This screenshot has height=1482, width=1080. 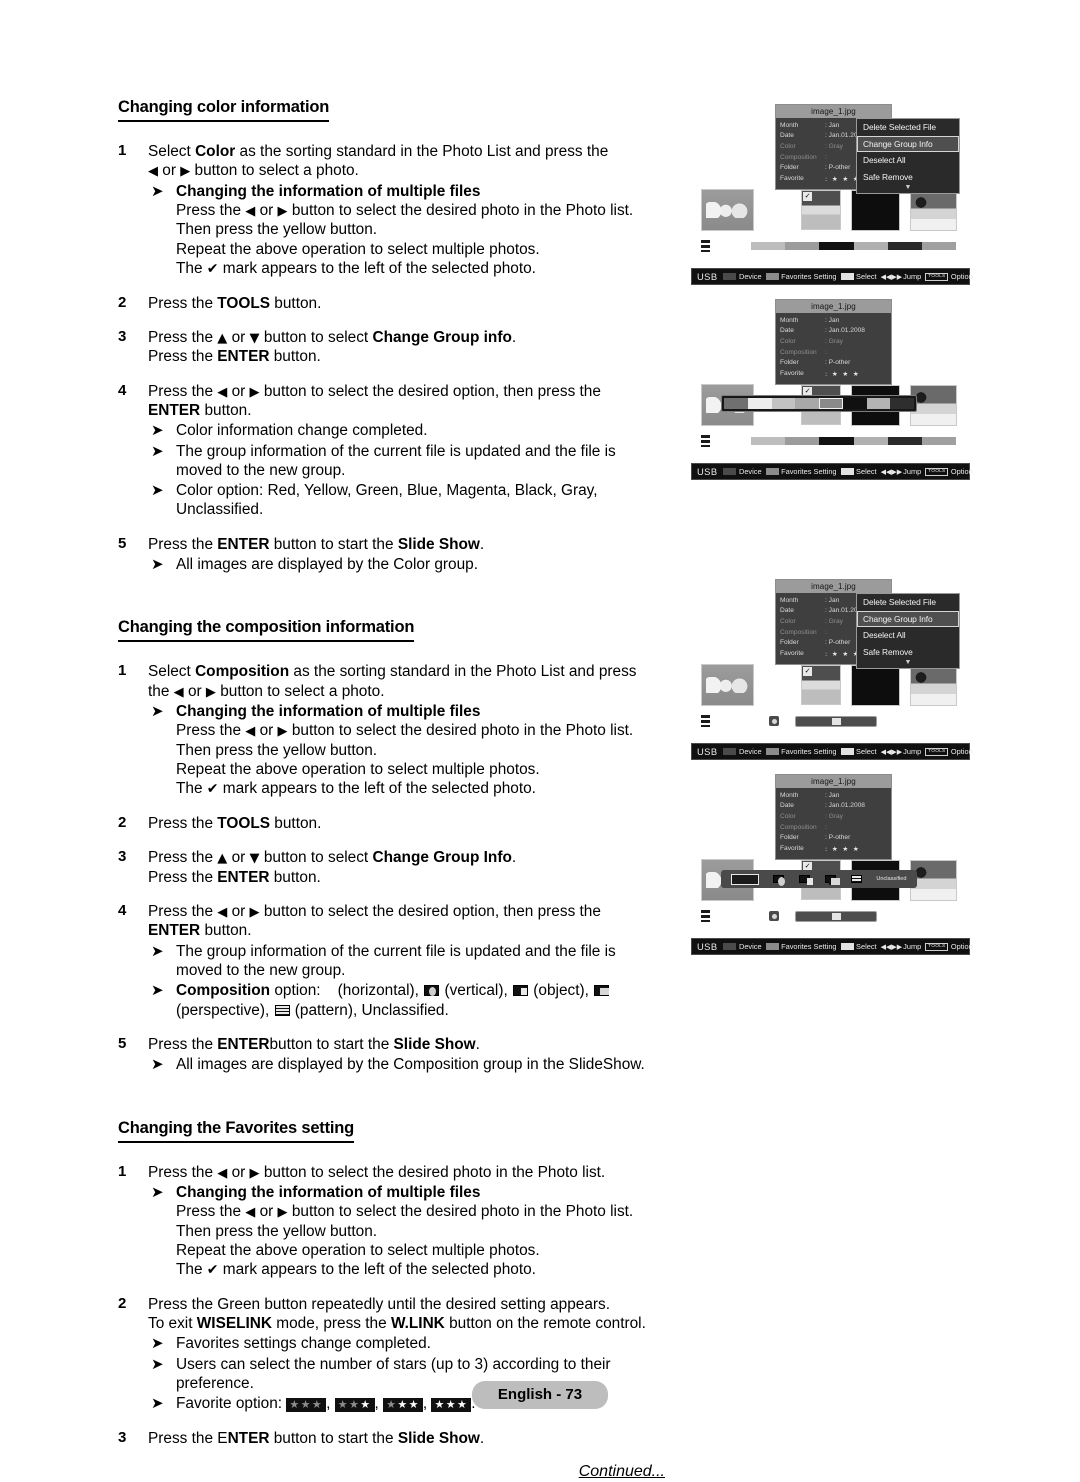 I want to click on composition-option-object, so click(x=806, y=880).